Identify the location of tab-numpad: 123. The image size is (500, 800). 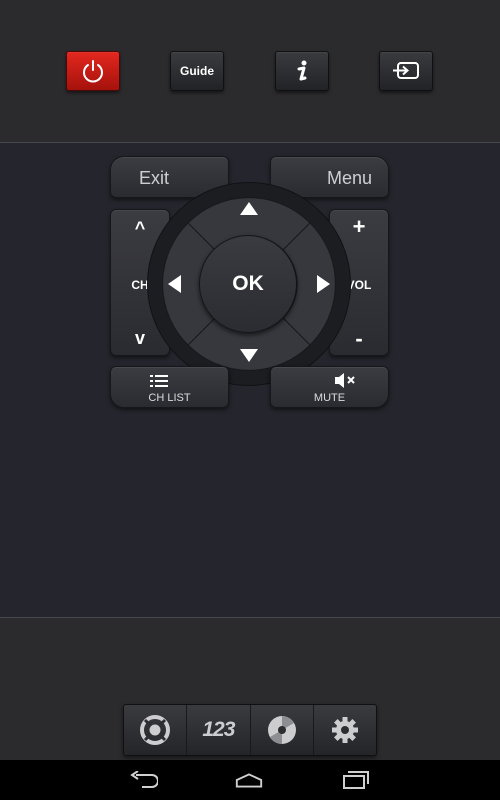
(219, 730).